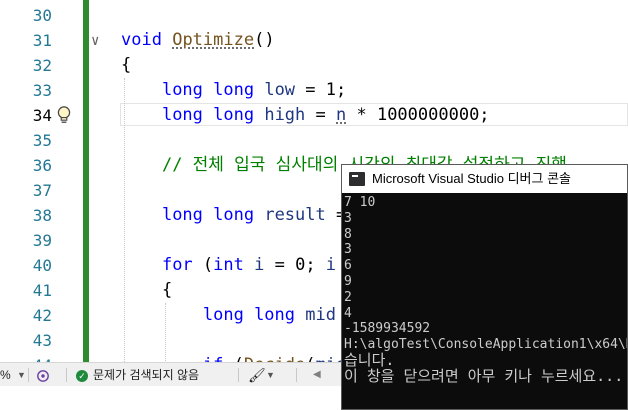 The height and width of the screenshot is (410, 628). I want to click on code-line: long long high = n * 1000000000;, so click(305, 115).